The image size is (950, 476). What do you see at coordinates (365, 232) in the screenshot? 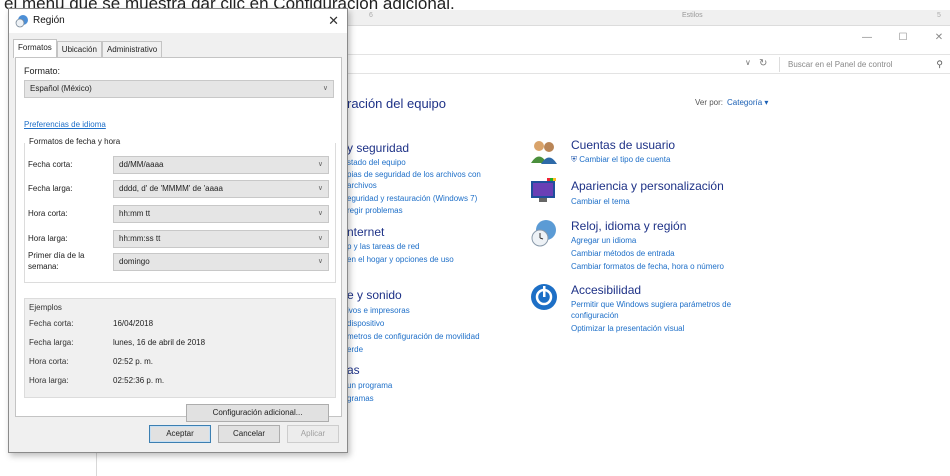
I see `category-network-title: nternet` at bounding box center [365, 232].